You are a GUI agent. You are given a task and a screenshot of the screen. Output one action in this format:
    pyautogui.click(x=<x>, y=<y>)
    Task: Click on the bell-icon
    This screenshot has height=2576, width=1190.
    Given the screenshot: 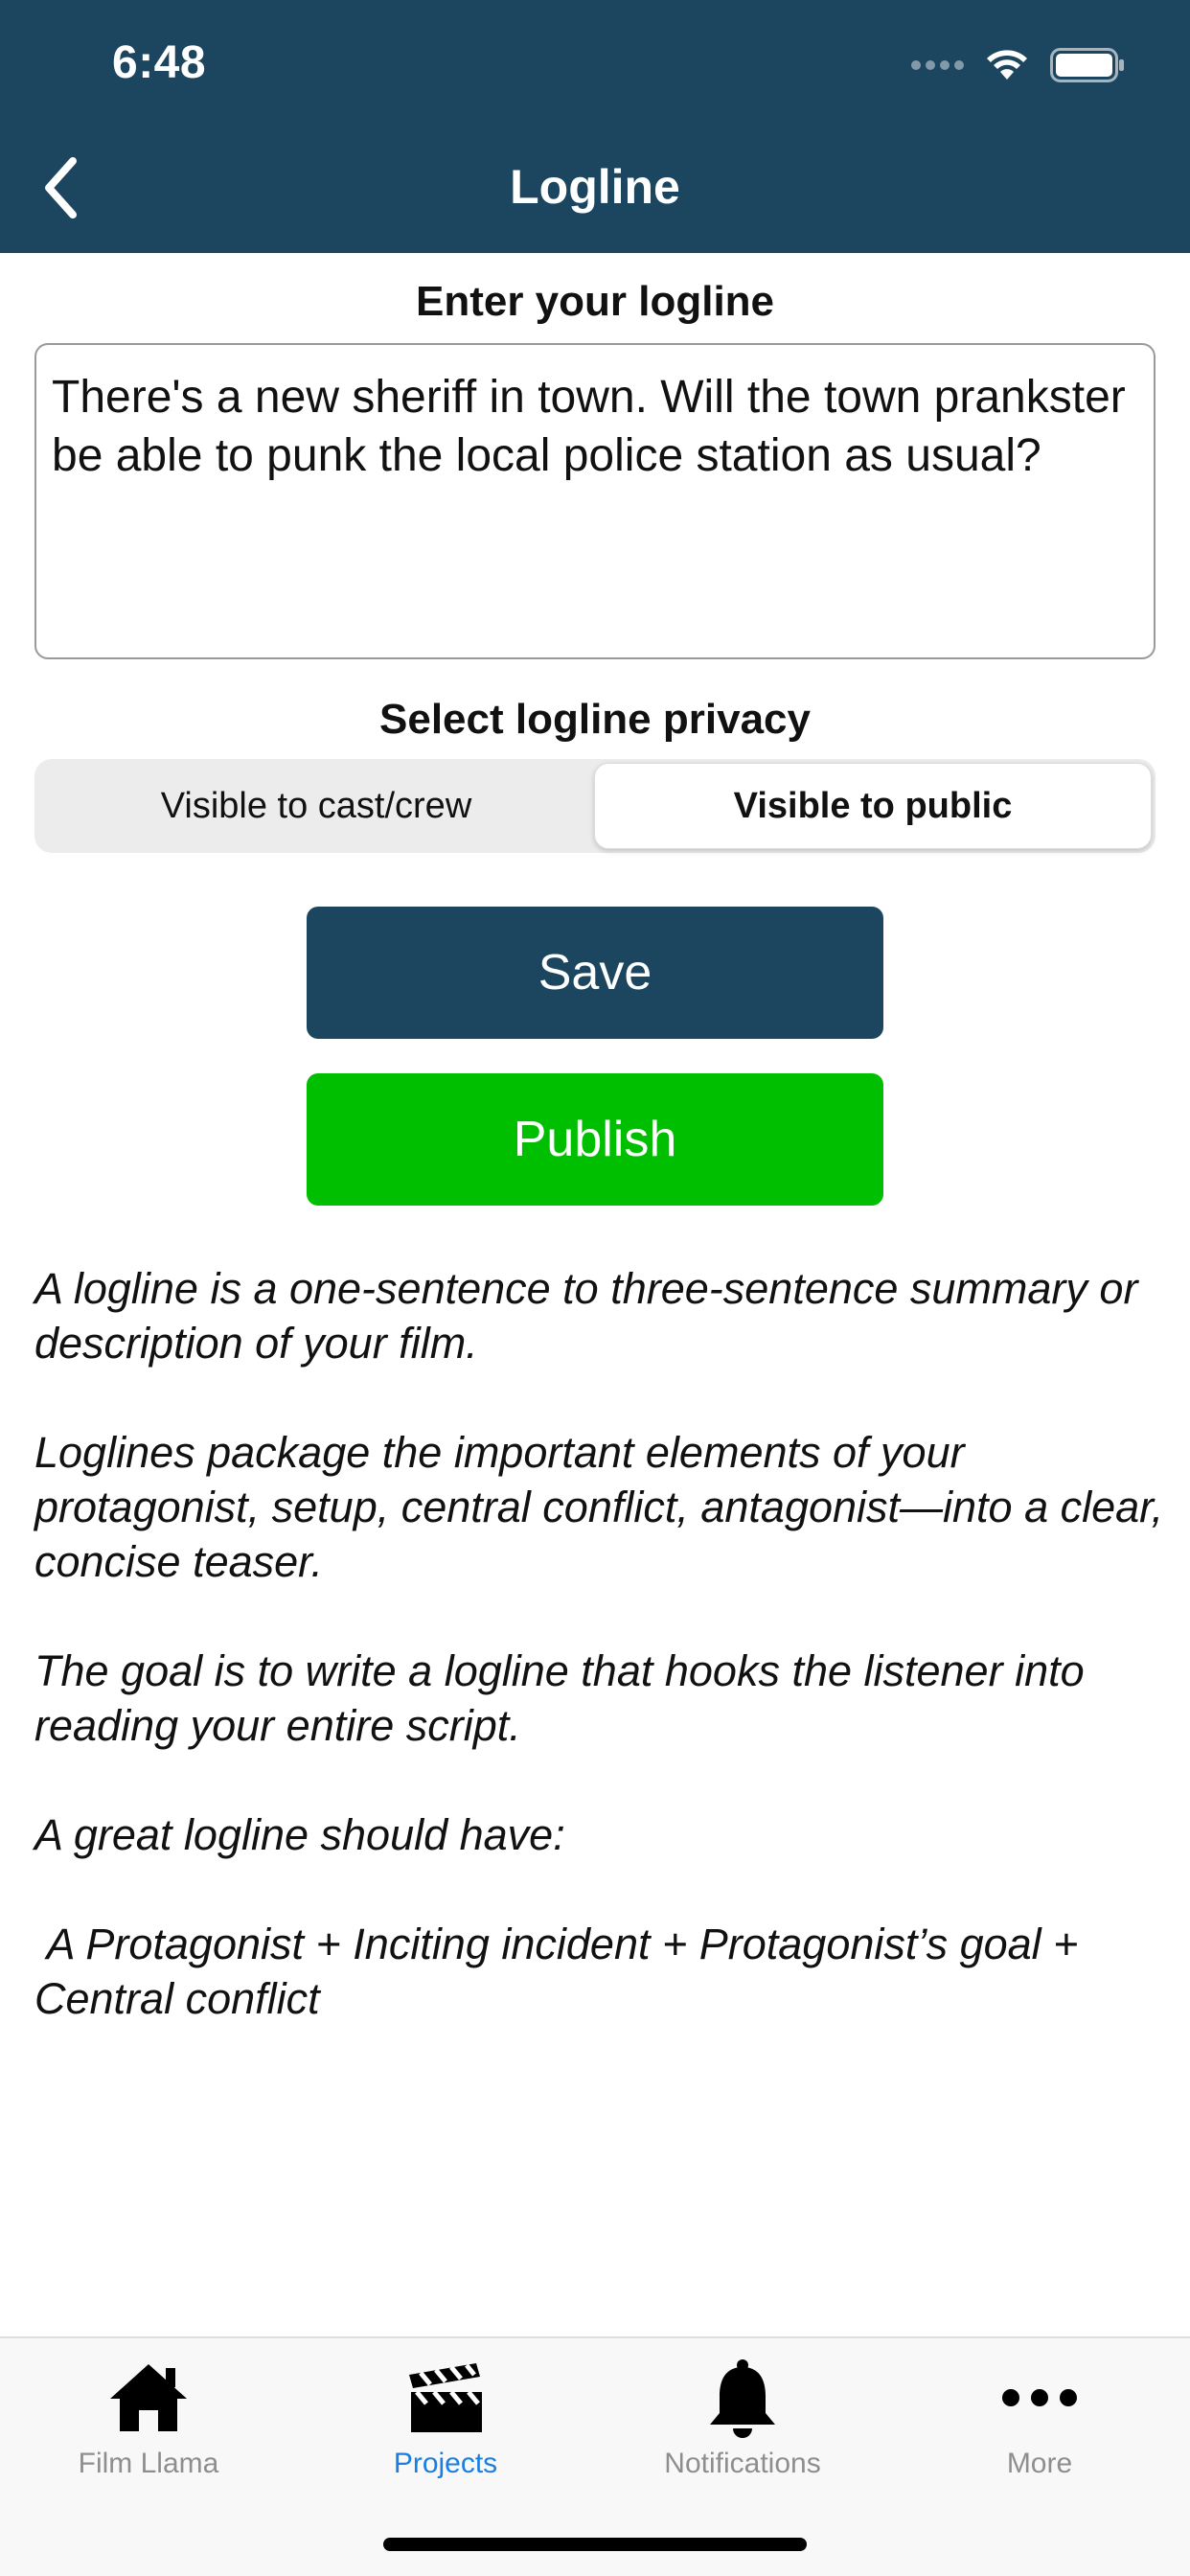 What is the action you would take?
    pyautogui.click(x=743, y=2398)
    